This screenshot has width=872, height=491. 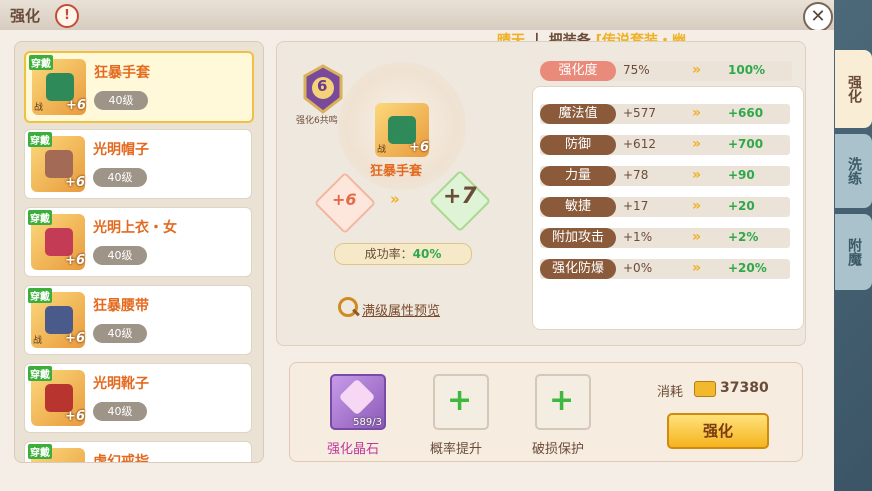 I want to click on stat-row: 敏捷 +17 » +20, so click(x=665, y=207).